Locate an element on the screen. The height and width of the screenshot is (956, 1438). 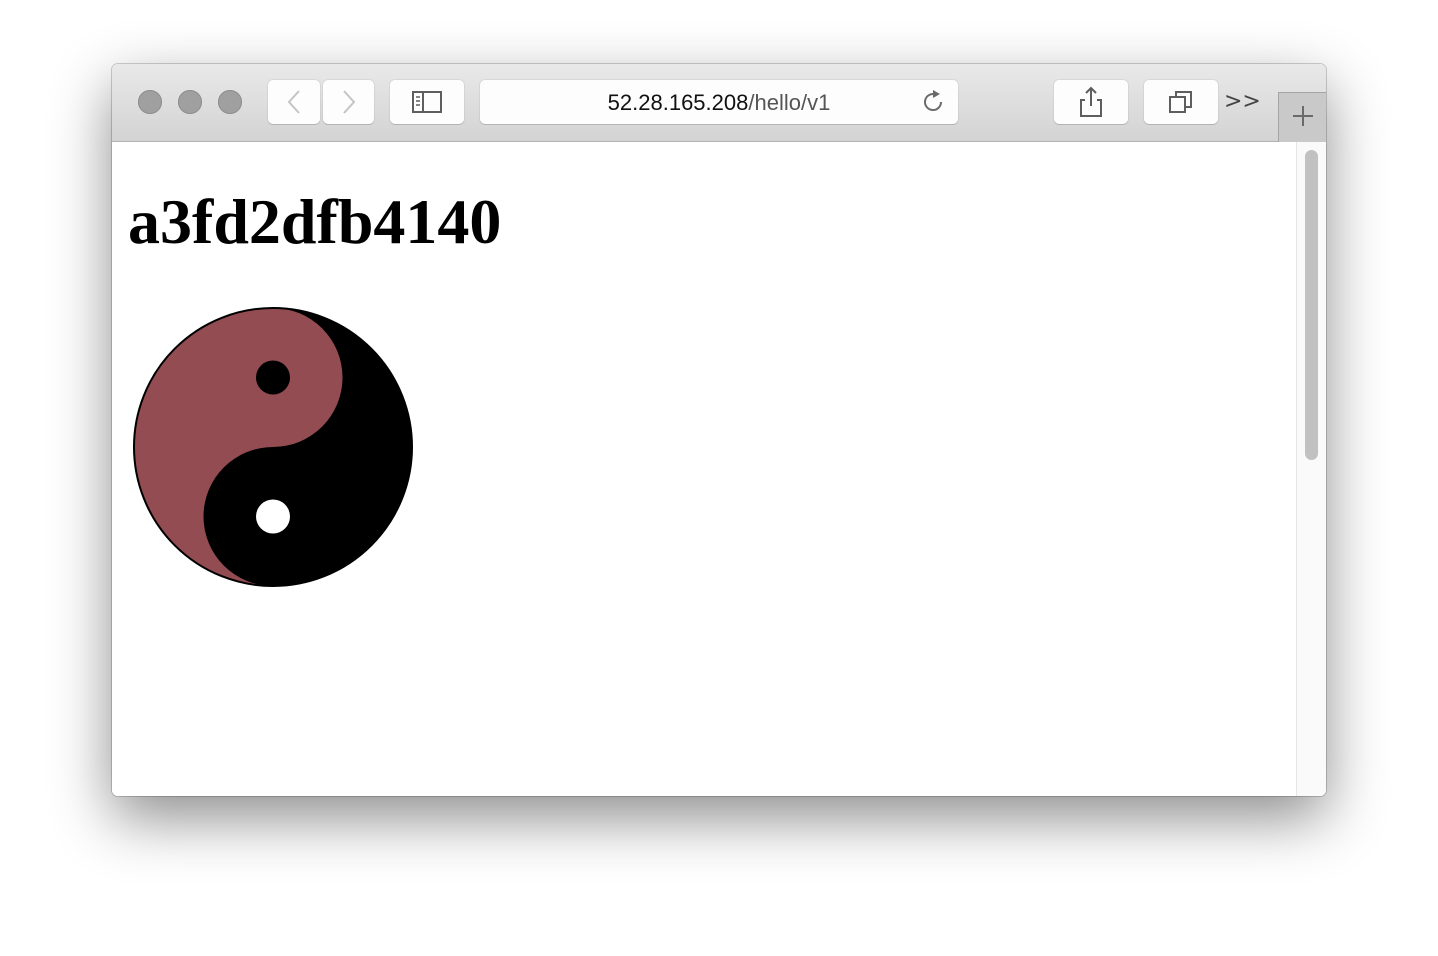
chevron-left-icon is located at coordinates (294, 102).